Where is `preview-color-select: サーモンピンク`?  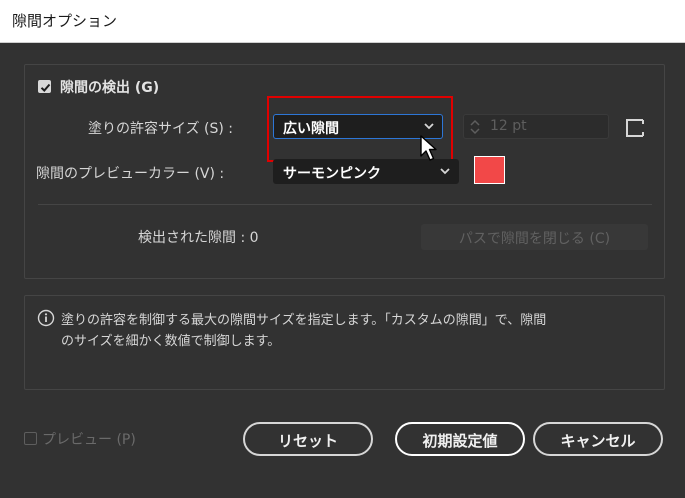
preview-color-select: サーモンピンク is located at coordinates (366, 171).